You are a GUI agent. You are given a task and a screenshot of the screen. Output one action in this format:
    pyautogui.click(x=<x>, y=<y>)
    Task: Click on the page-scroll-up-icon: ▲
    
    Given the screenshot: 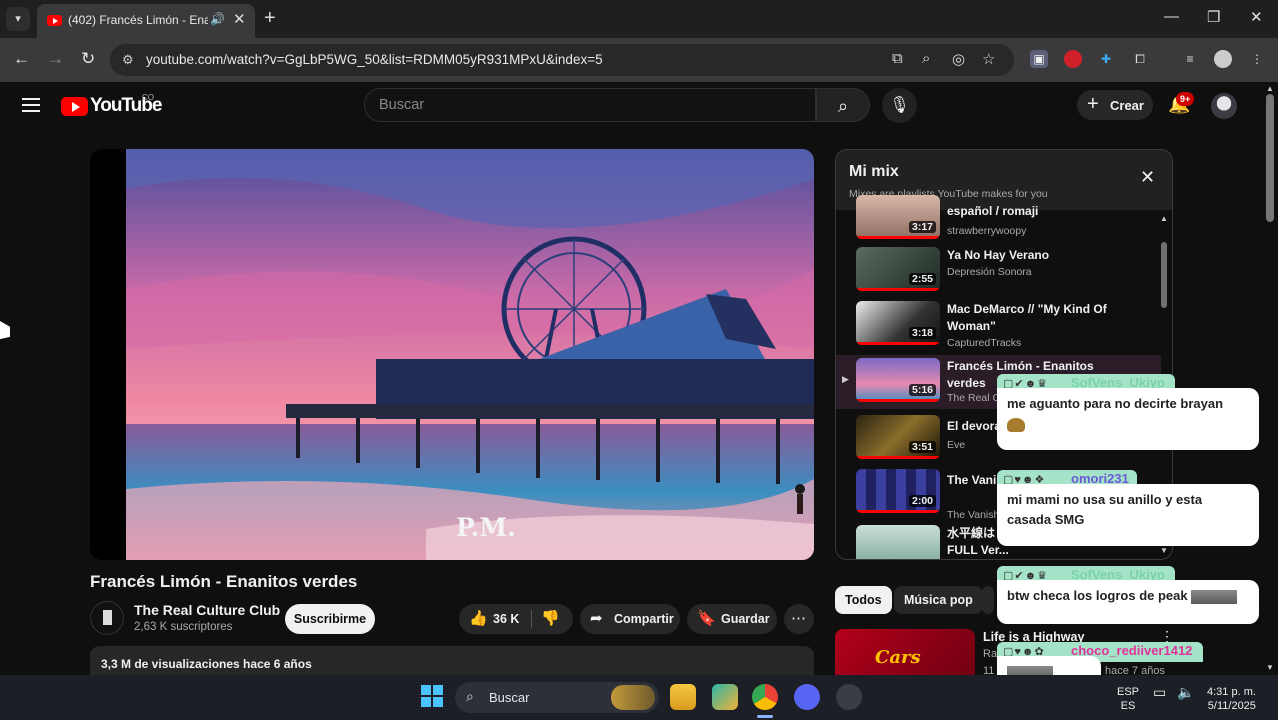 What is the action you would take?
    pyautogui.click(x=1270, y=88)
    